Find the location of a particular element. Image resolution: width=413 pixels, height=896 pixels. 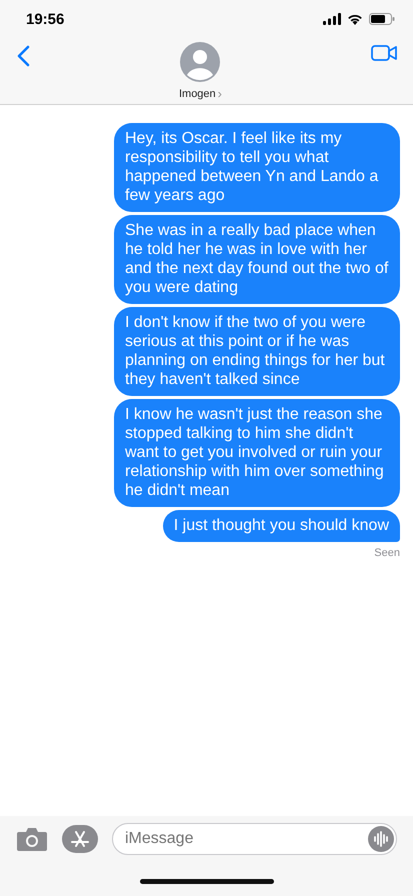

signal-icon is located at coordinates (332, 19).